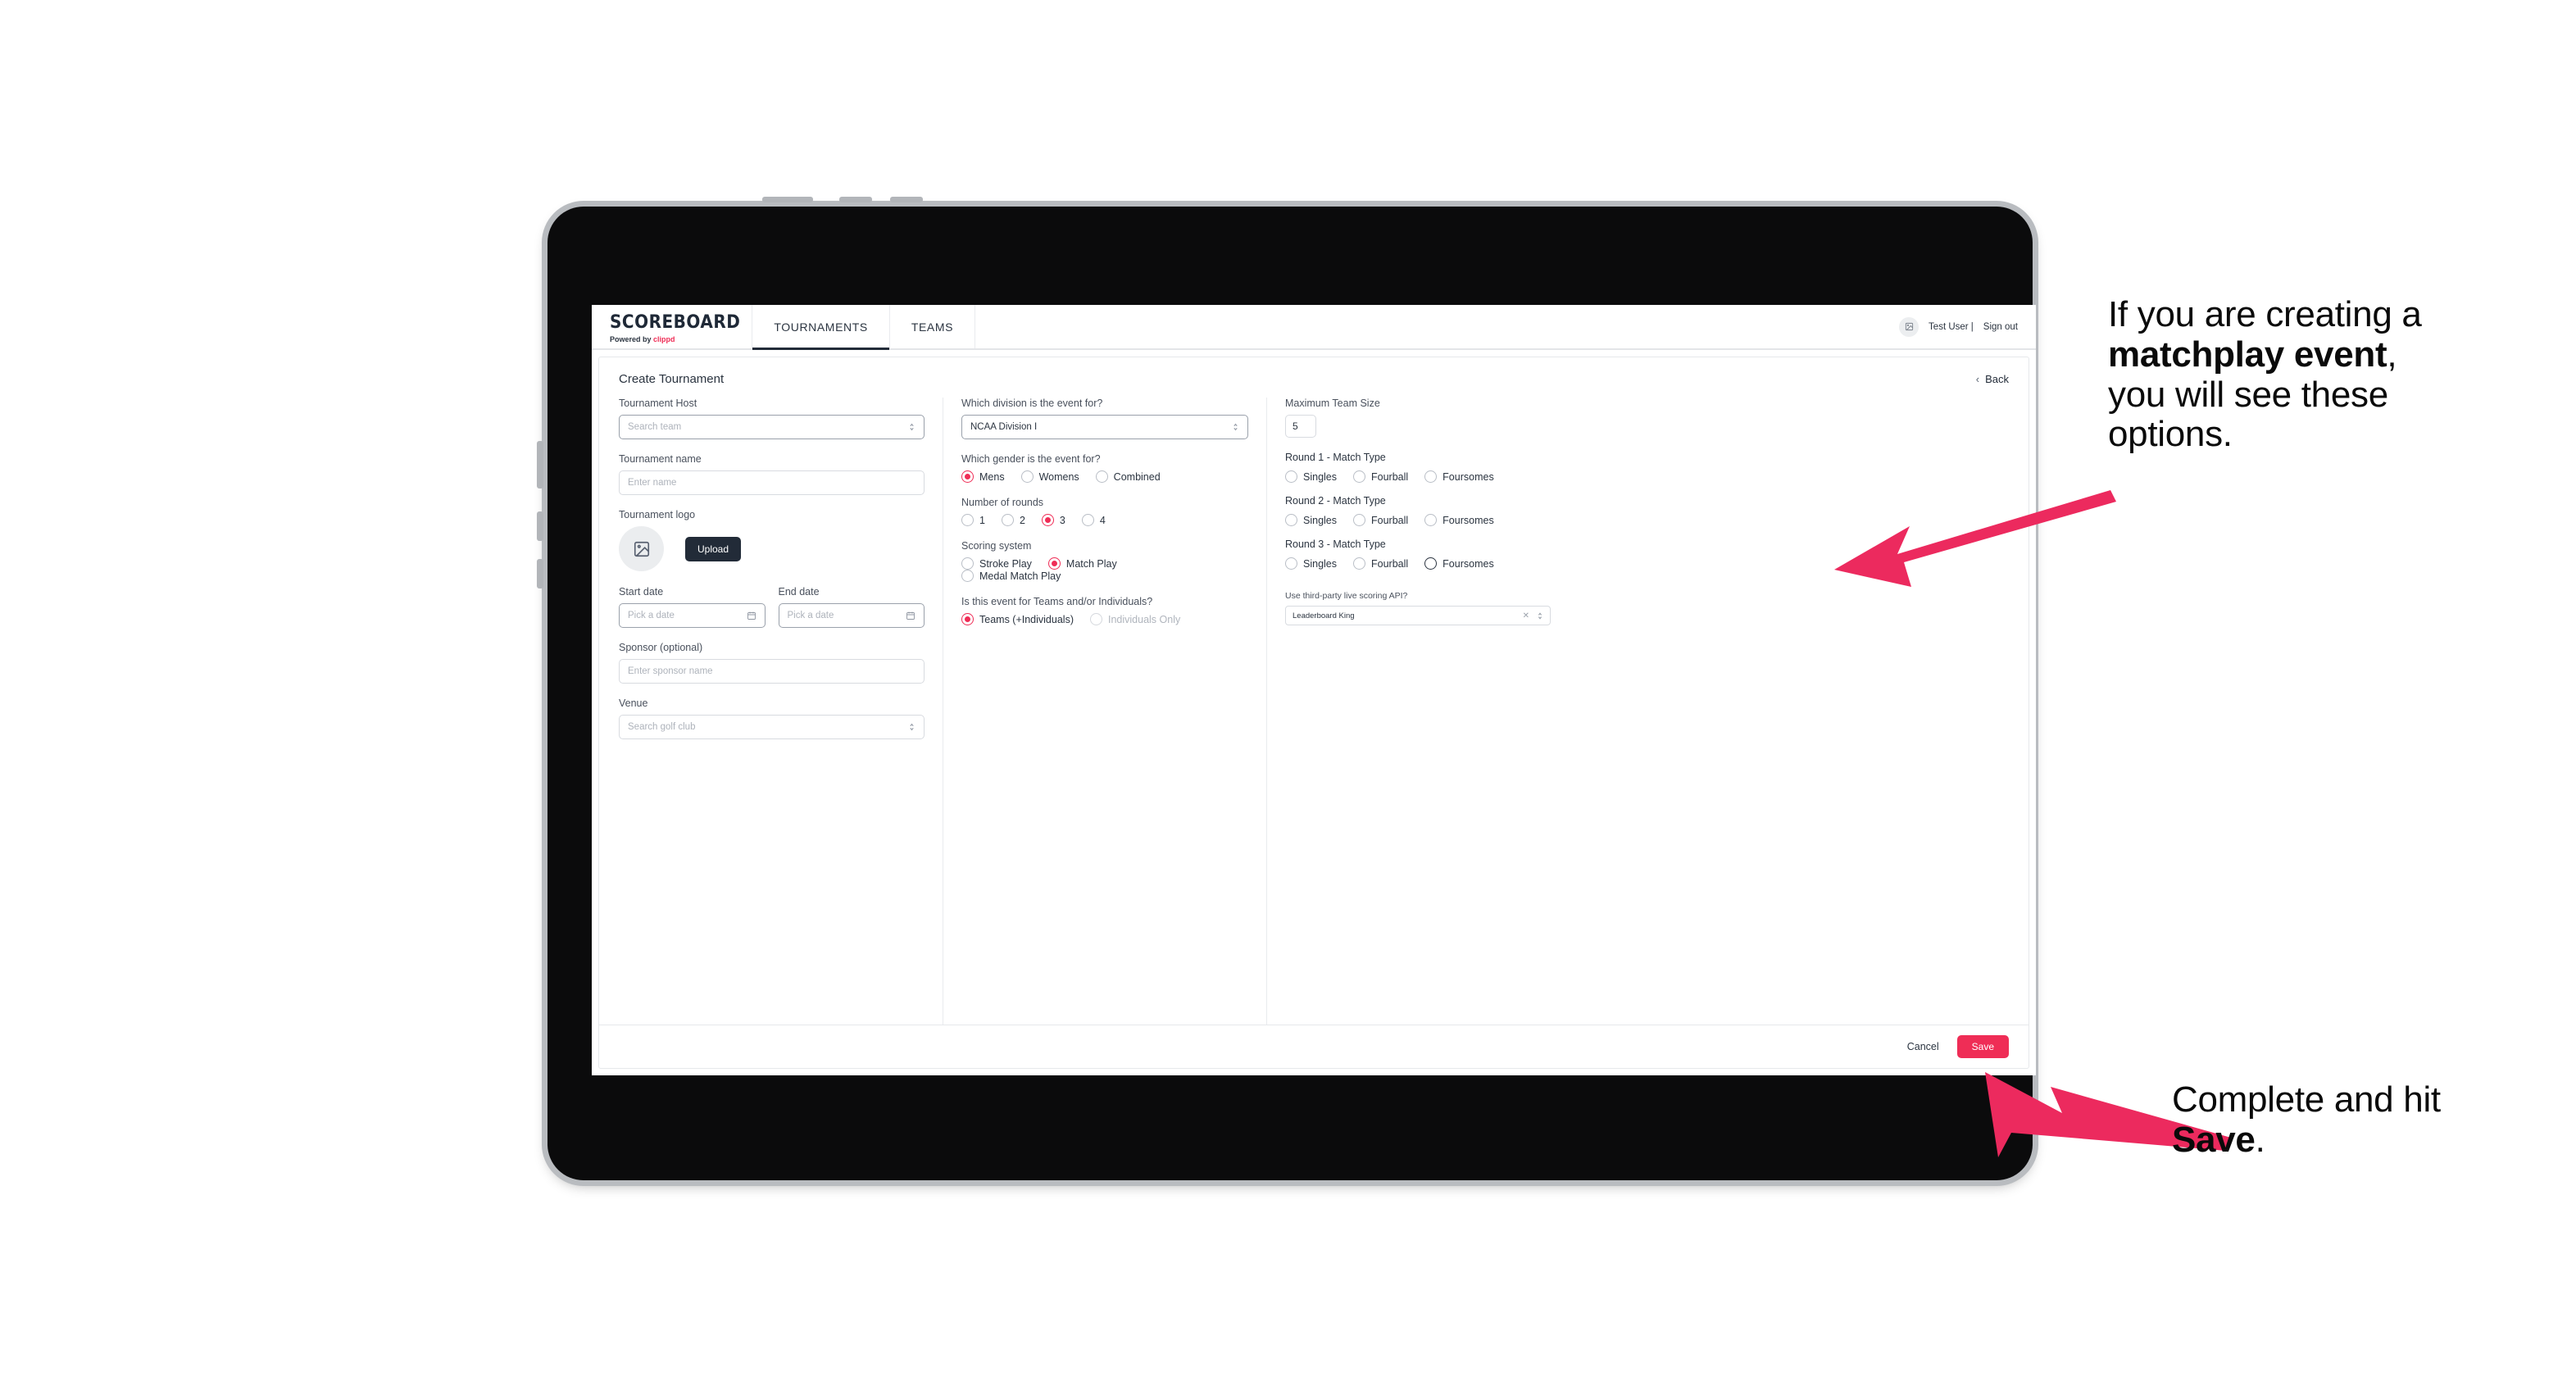 This screenshot has width=2576, height=1386. I want to click on nav-tab-tournaments: TOURNAMENTS, so click(821, 327).